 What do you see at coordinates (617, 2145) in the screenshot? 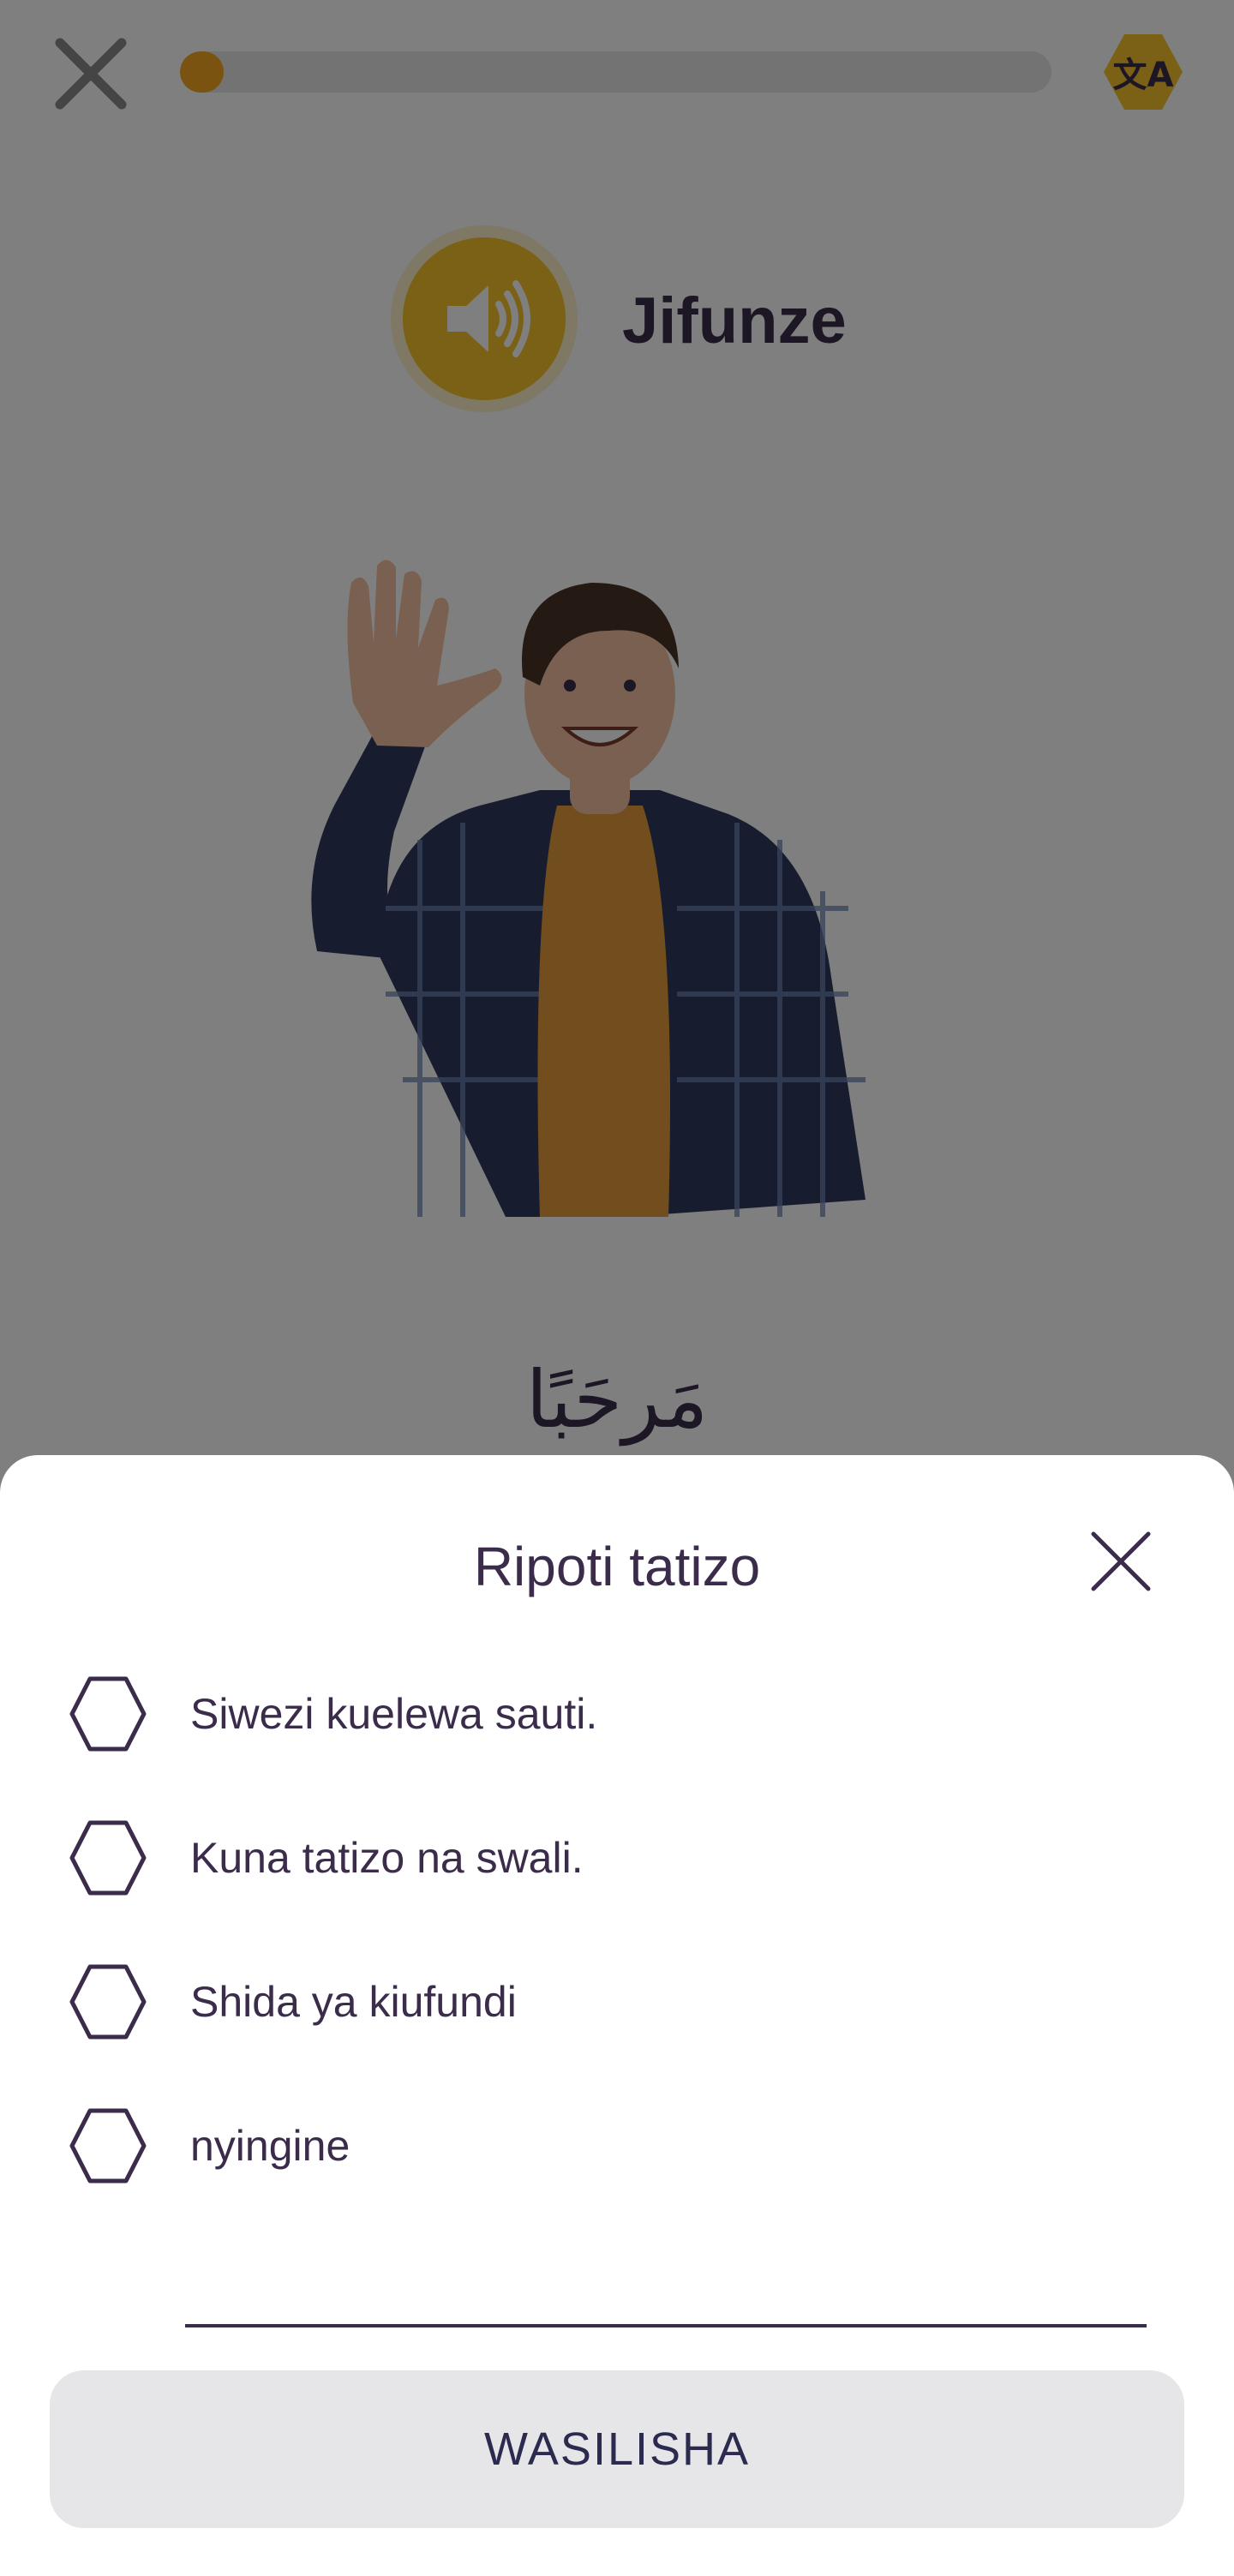
I see `report-option-other: nyingine` at bounding box center [617, 2145].